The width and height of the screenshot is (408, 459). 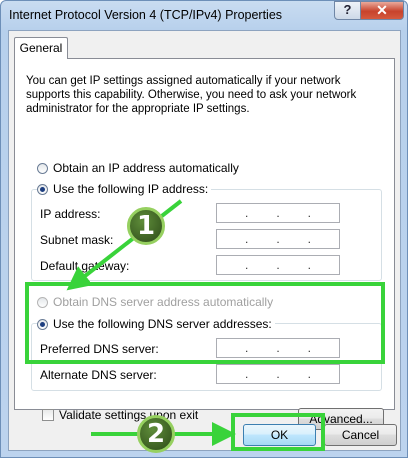 I want to click on step-1-badge: 1, so click(x=146, y=226).